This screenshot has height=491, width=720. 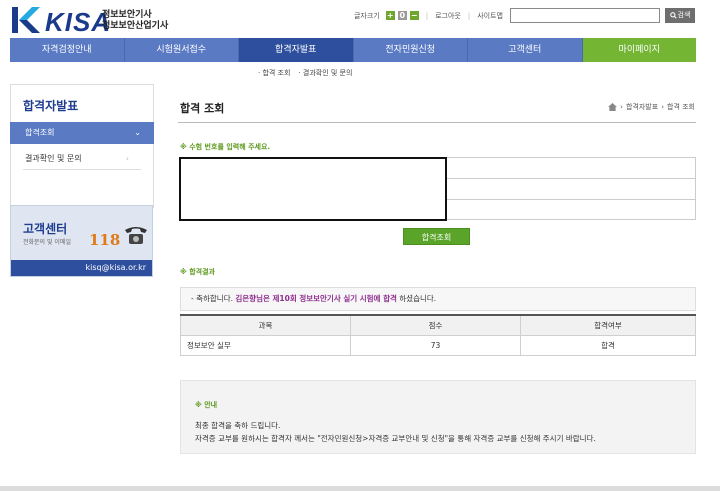 I want to click on cs-email: kisq@kisa.or.kr, so click(x=81, y=268).